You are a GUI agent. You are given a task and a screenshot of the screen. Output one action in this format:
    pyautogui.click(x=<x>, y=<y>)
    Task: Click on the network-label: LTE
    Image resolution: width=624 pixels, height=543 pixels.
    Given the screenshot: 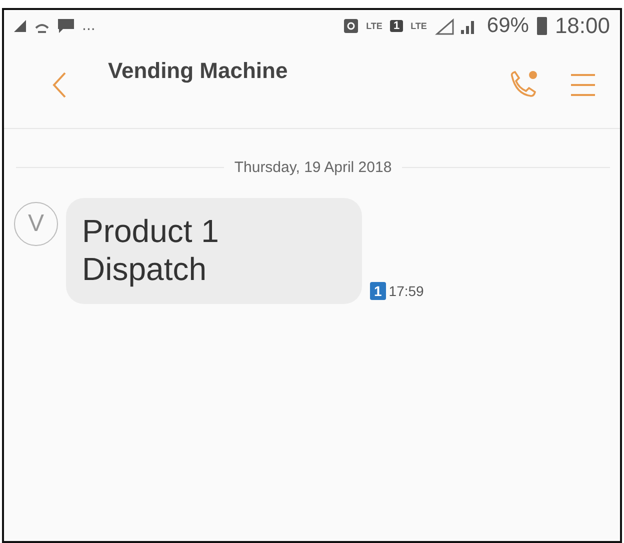 What is the action you would take?
    pyautogui.click(x=418, y=26)
    